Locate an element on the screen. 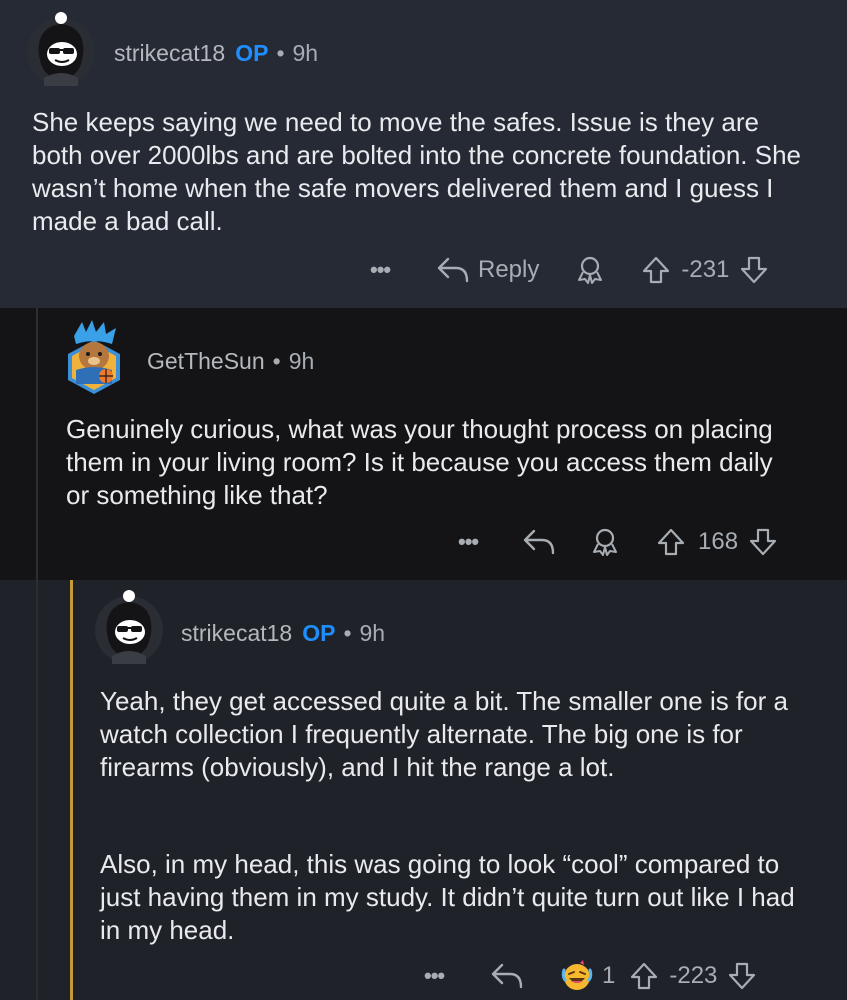 This screenshot has height=1000, width=847. comment-actions: ••• 1 -223 is located at coordinates (590, 976).